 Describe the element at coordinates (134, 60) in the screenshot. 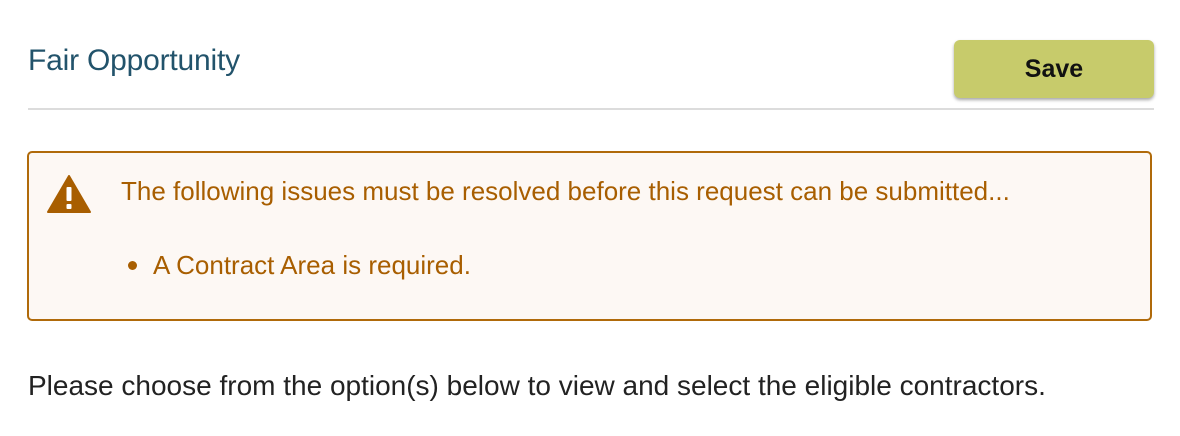

I see `page-title: Fair Opportunity` at that location.